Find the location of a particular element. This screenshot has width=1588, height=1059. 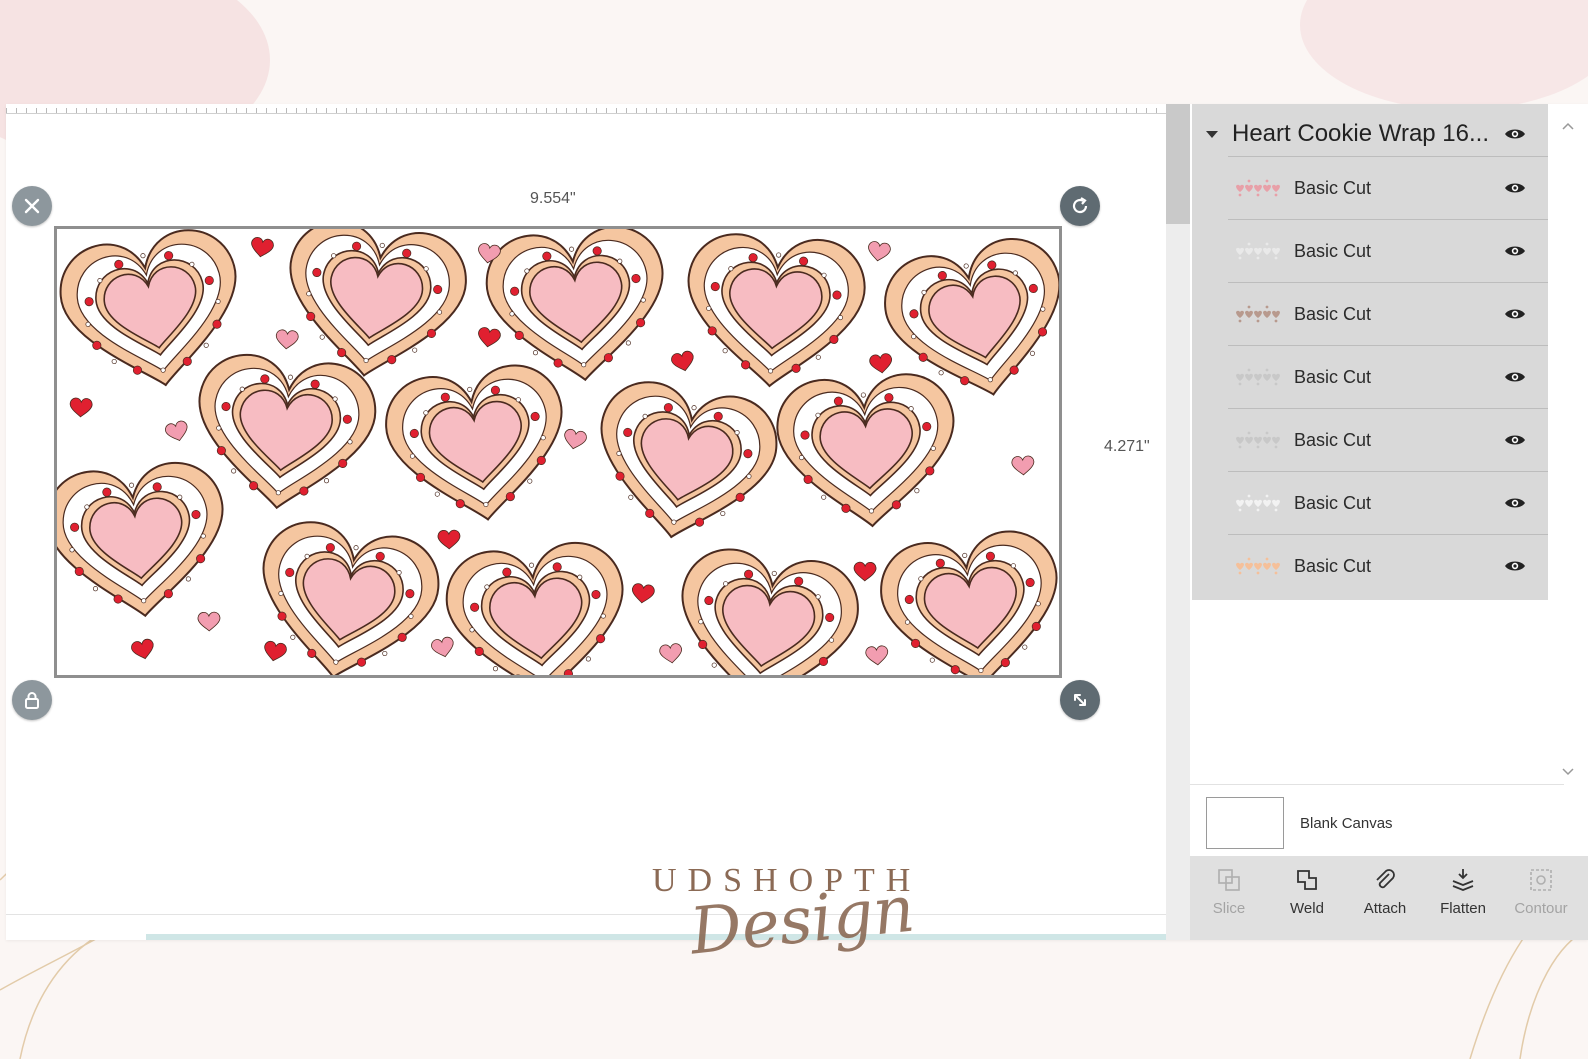

caret-down-icon is located at coordinates (1212, 134).